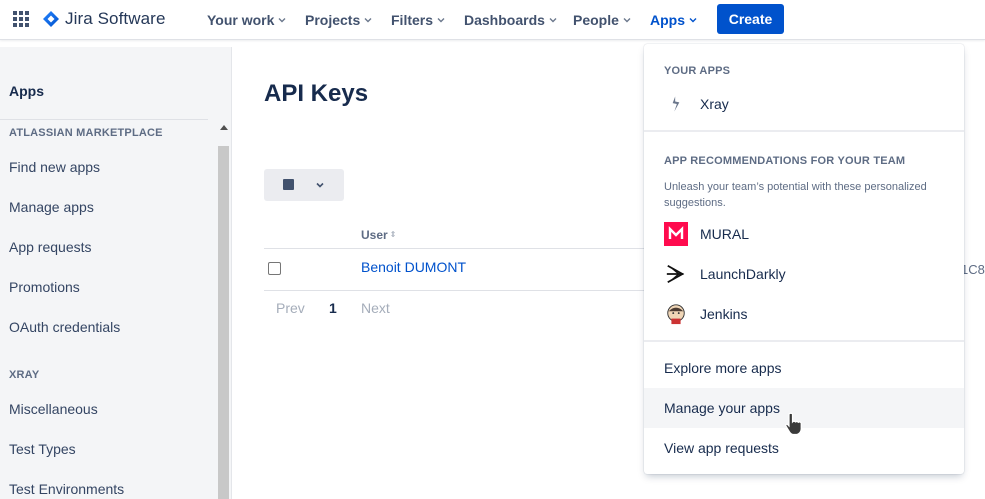 The height and width of the screenshot is (499, 985). I want to click on nav-people: People, so click(602, 20).